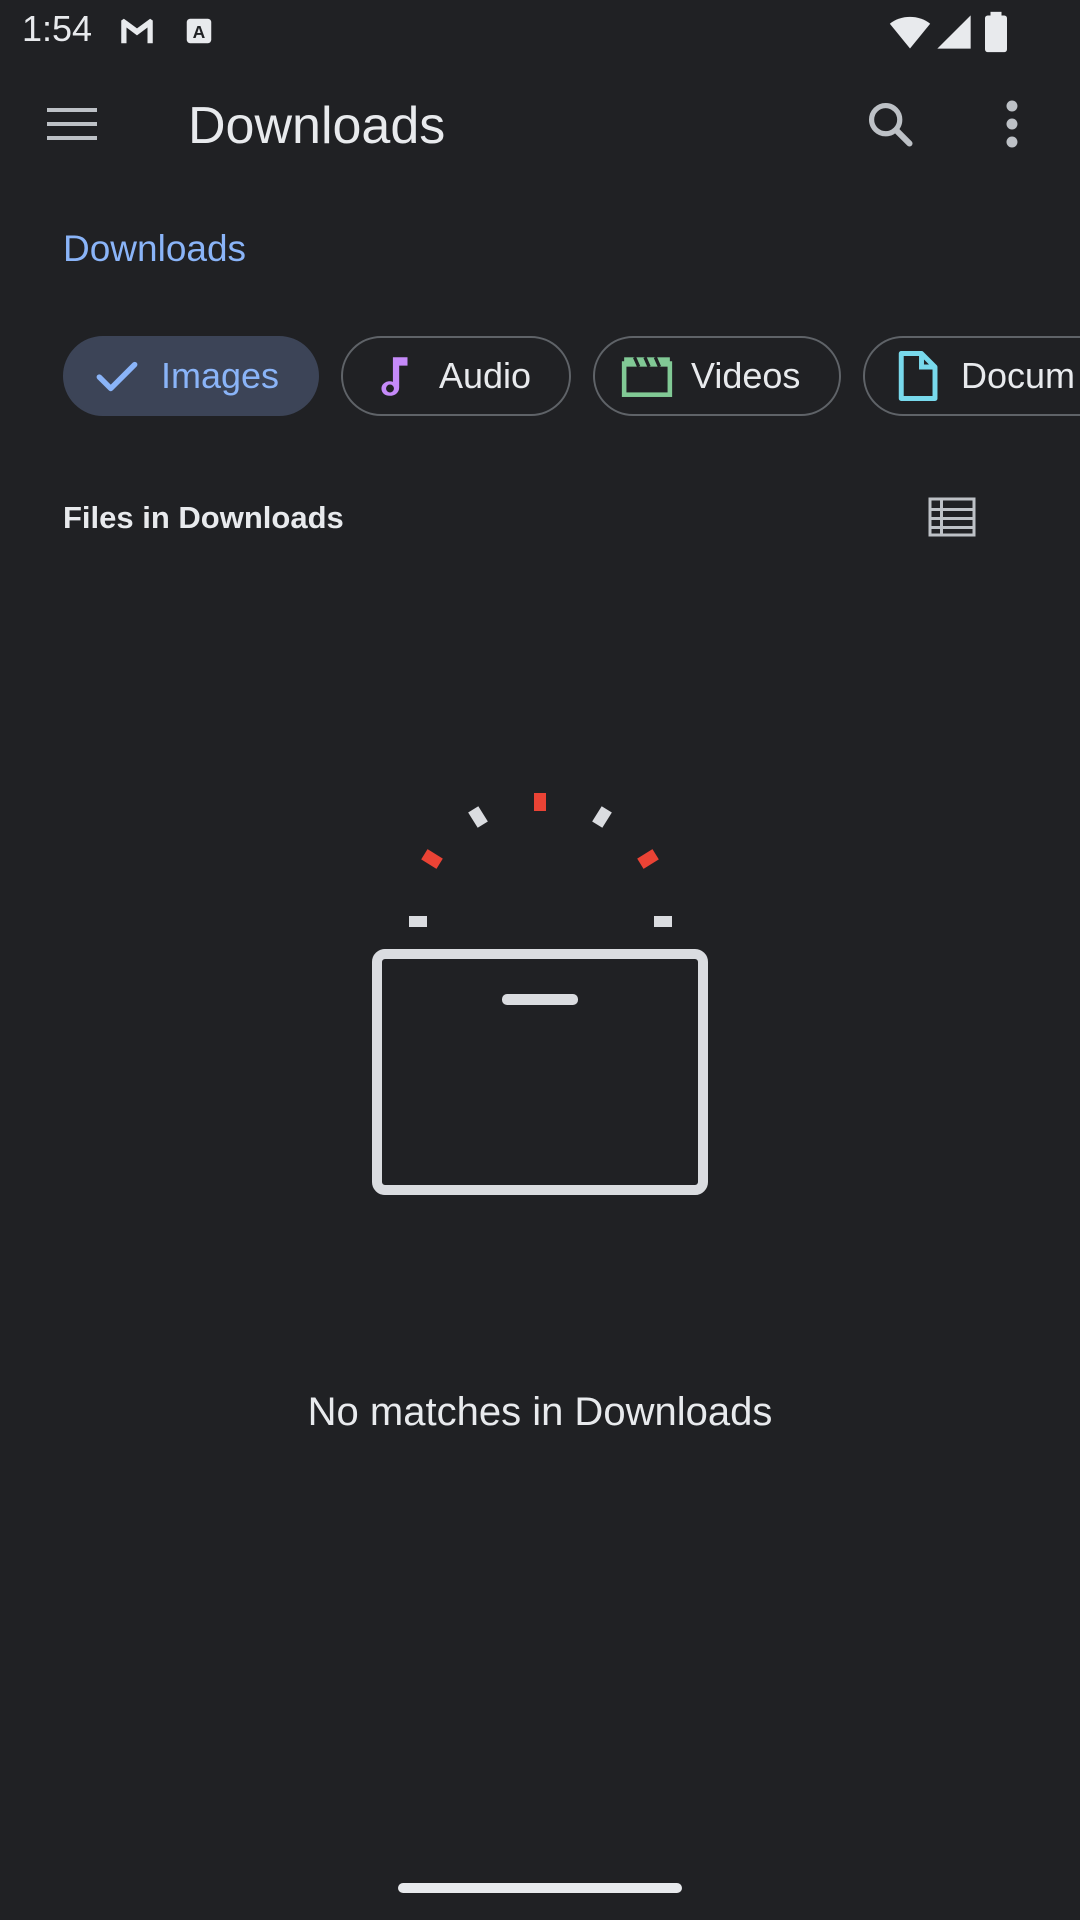 The height and width of the screenshot is (1920, 1080). What do you see at coordinates (996, 34) in the screenshot?
I see `battery-icon` at bounding box center [996, 34].